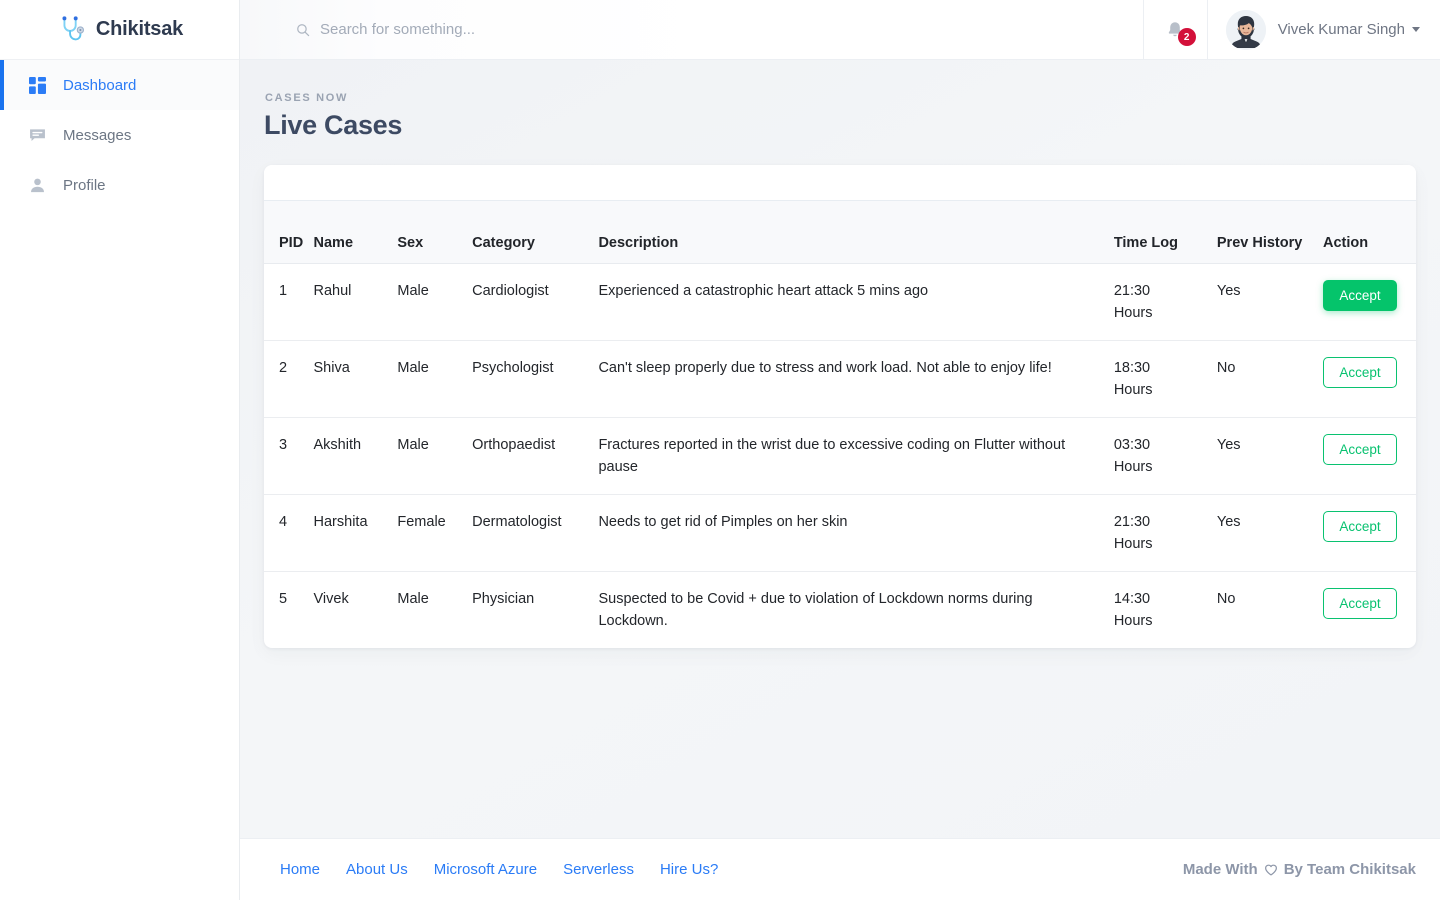 The width and height of the screenshot is (1440, 900). Describe the element at coordinates (331, 598) in the screenshot. I see `cell-name: Vivek` at that location.